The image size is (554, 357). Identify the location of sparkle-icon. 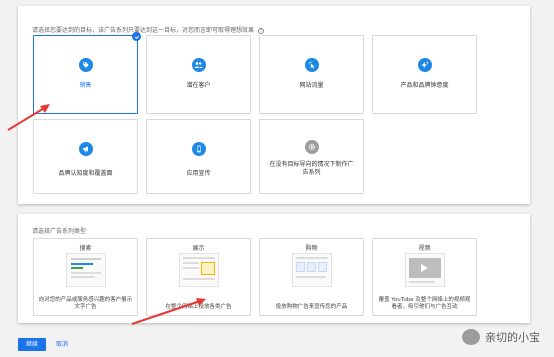
(424, 65).